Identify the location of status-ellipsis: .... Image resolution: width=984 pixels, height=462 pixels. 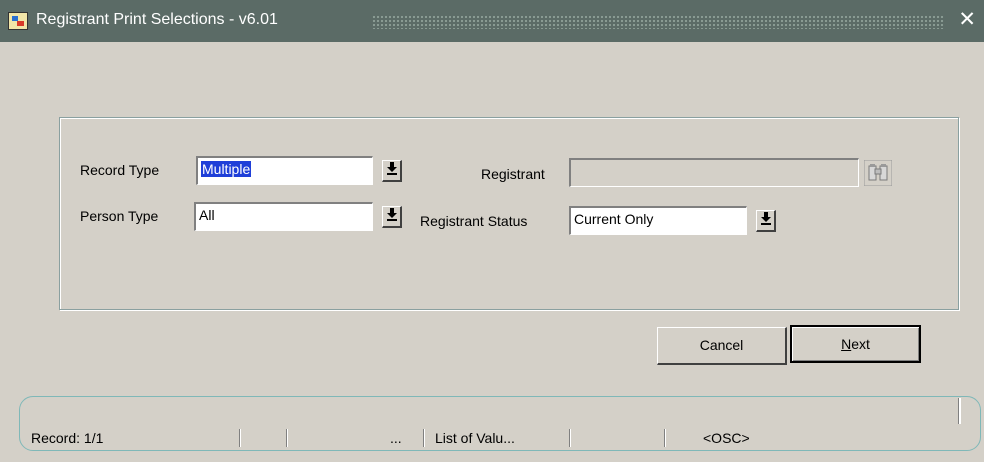
(396, 438).